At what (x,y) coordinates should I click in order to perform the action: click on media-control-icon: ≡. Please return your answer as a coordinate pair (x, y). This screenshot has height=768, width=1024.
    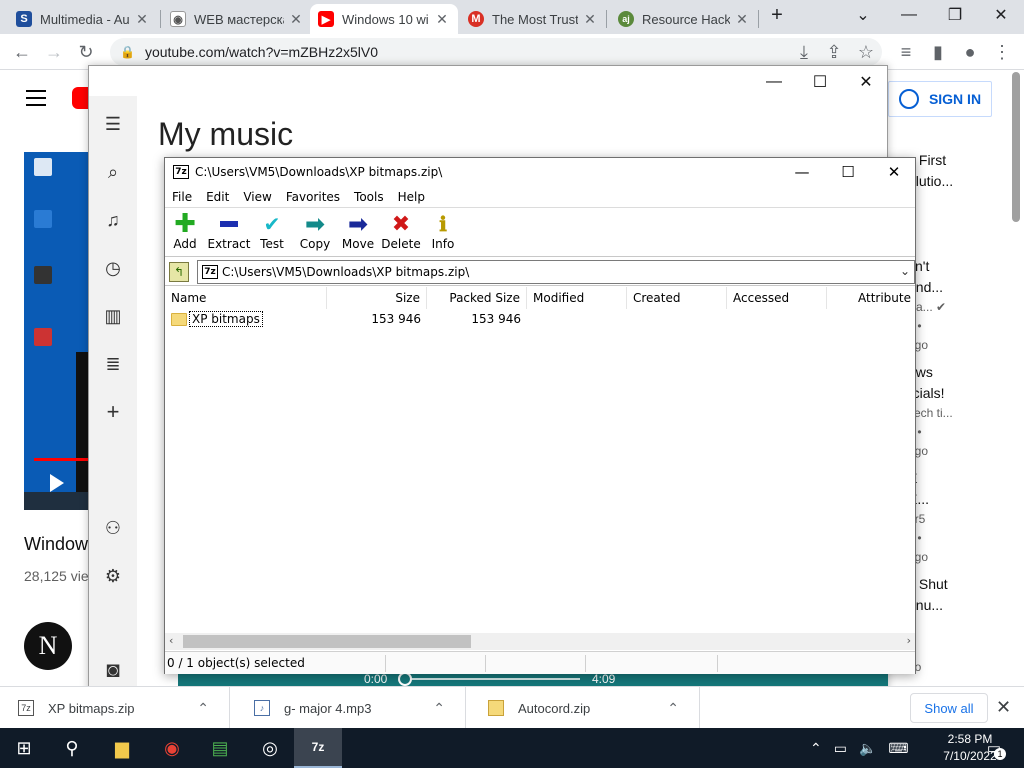
    Looking at the image, I should click on (906, 52).